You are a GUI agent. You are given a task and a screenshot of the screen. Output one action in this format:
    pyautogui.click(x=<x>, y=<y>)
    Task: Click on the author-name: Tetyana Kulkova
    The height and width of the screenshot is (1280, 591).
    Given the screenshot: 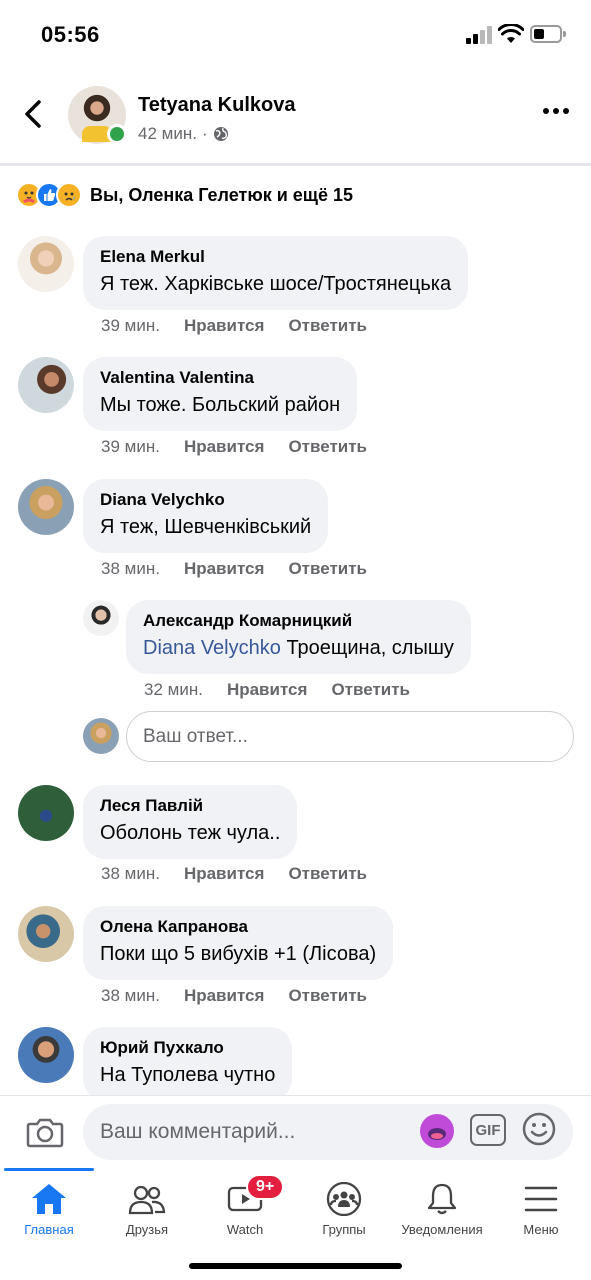 What is the action you would take?
    pyautogui.click(x=216, y=105)
    